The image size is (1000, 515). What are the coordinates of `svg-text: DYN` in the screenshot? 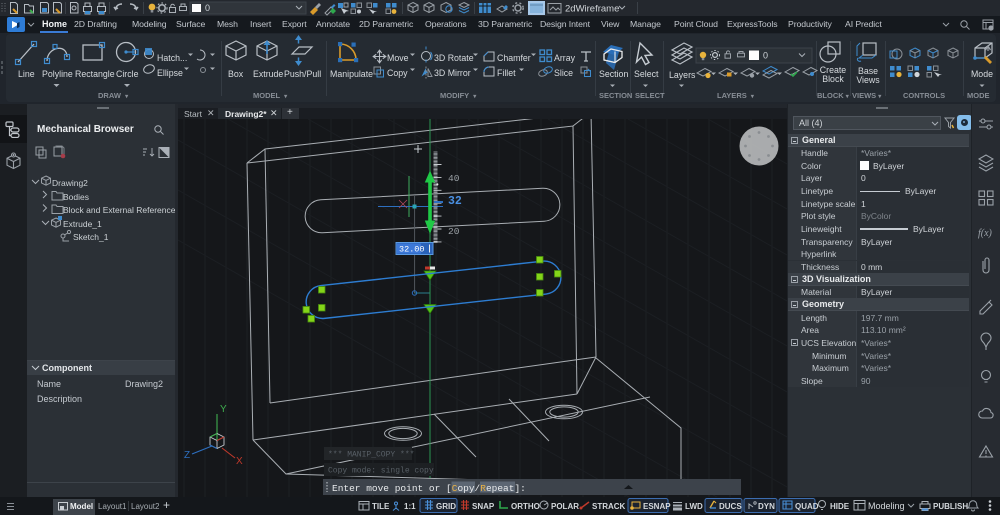 It's located at (766, 506).